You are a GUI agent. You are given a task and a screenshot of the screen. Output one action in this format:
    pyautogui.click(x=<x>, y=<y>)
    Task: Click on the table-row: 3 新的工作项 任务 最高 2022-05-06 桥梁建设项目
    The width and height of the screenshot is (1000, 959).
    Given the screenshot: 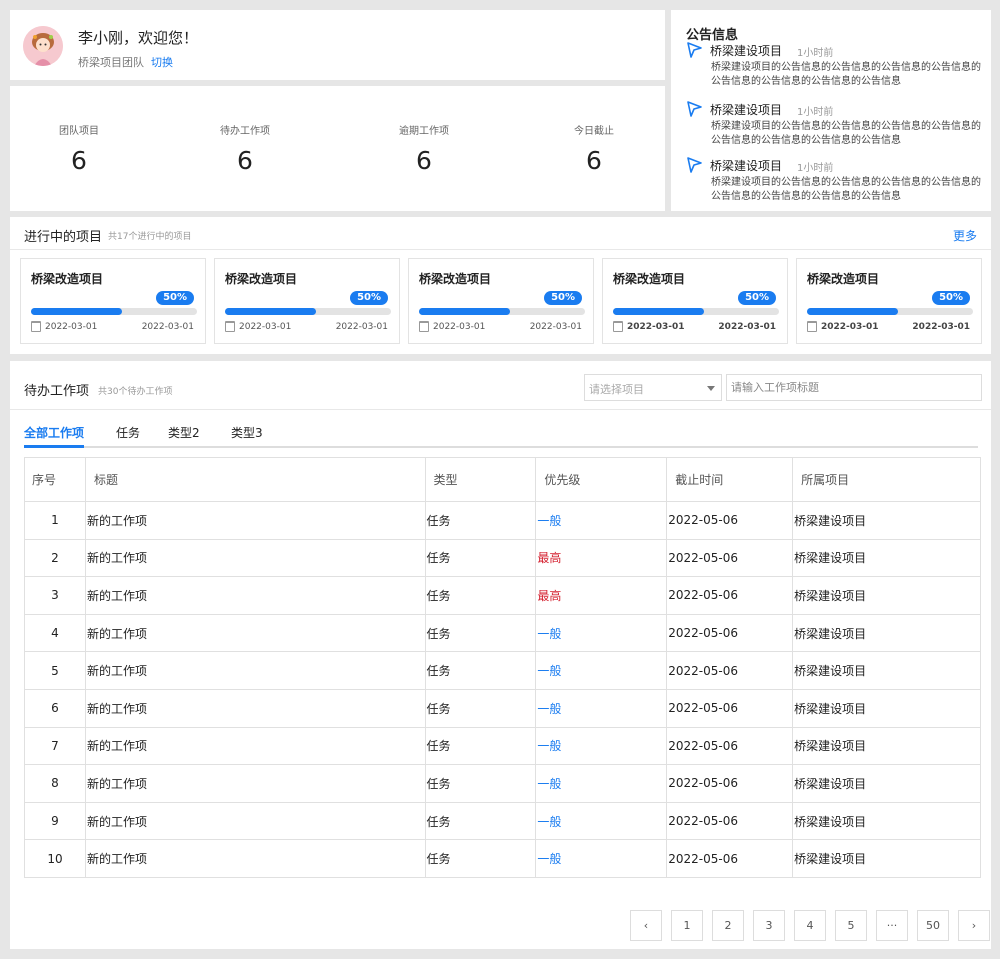 What is the action you would take?
    pyautogui.click(x=502, y=595)
    